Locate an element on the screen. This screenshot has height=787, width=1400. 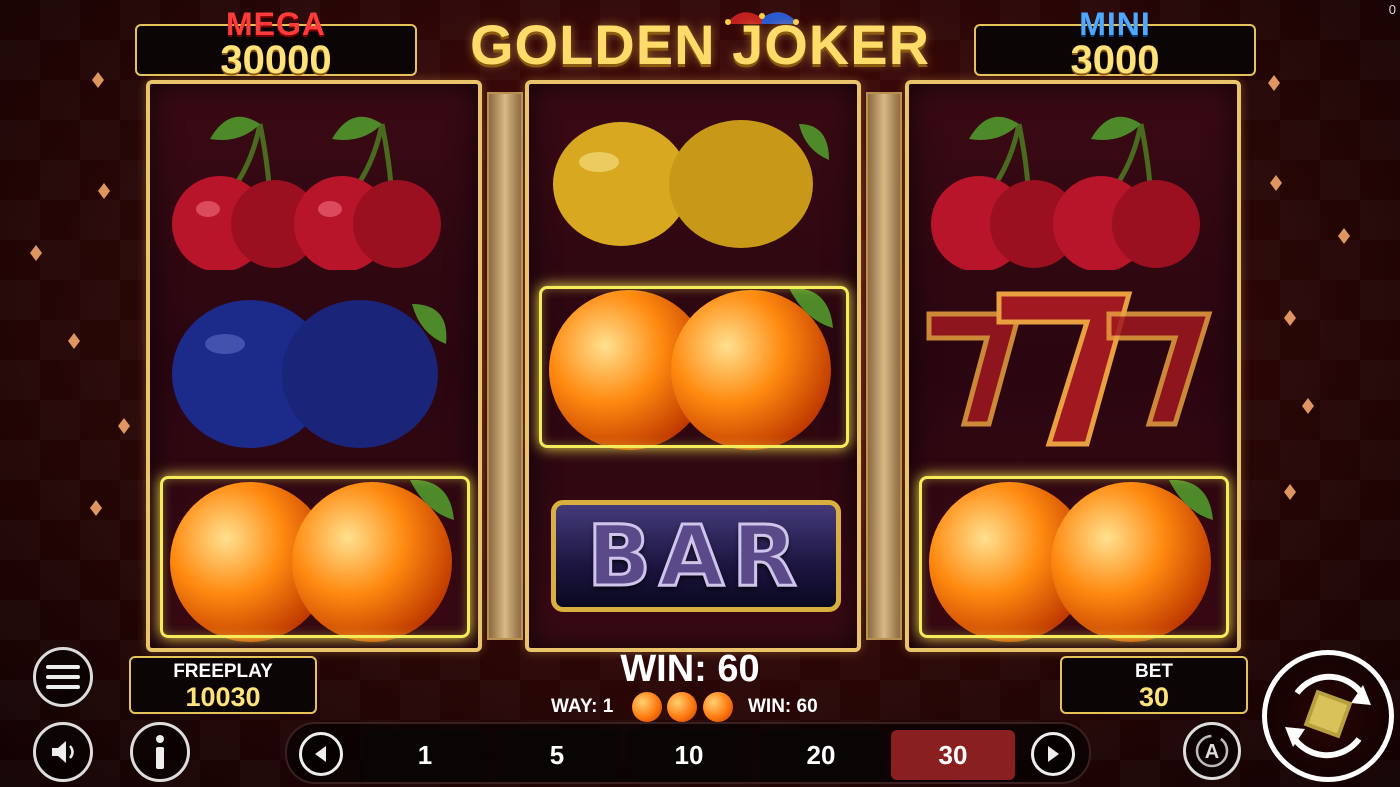
win-way-label: WAY: 1 is located at coordinates (582, 706).